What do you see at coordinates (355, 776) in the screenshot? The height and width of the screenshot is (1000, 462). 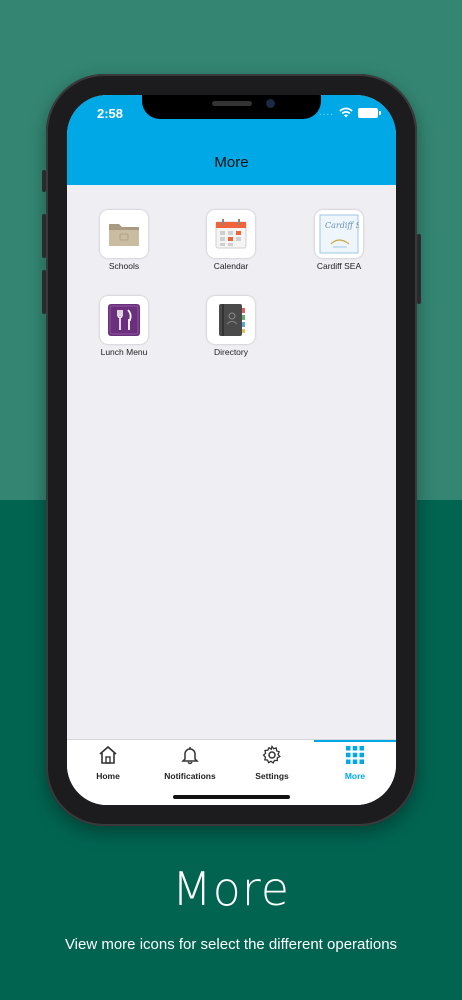 I see `tab-label: More` at bounding box center [355, 776].